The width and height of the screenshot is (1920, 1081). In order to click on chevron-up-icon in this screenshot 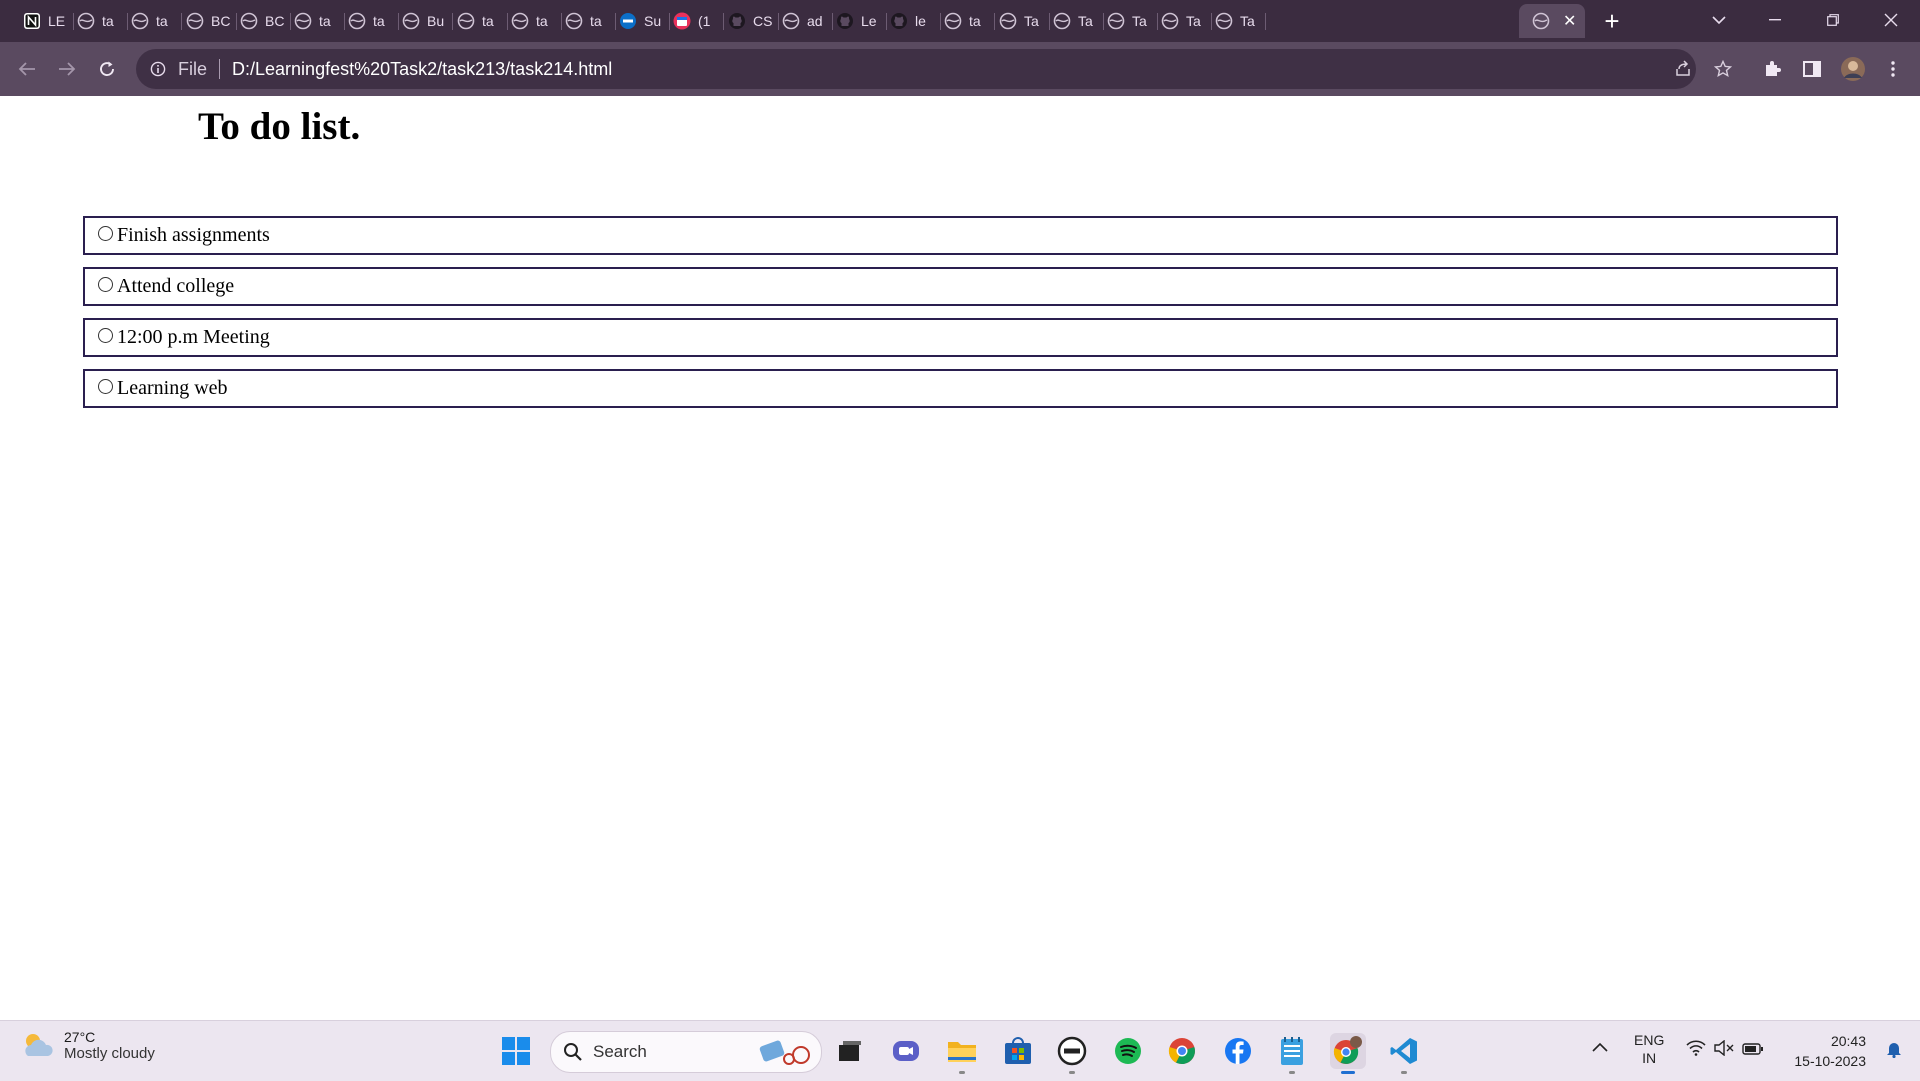, I will do `click(1600, 1047)`.